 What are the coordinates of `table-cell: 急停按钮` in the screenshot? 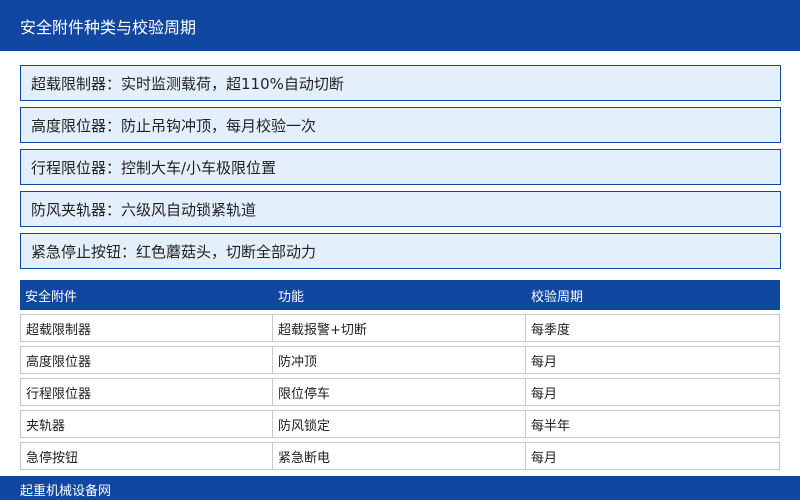 It's located at (146, 456).